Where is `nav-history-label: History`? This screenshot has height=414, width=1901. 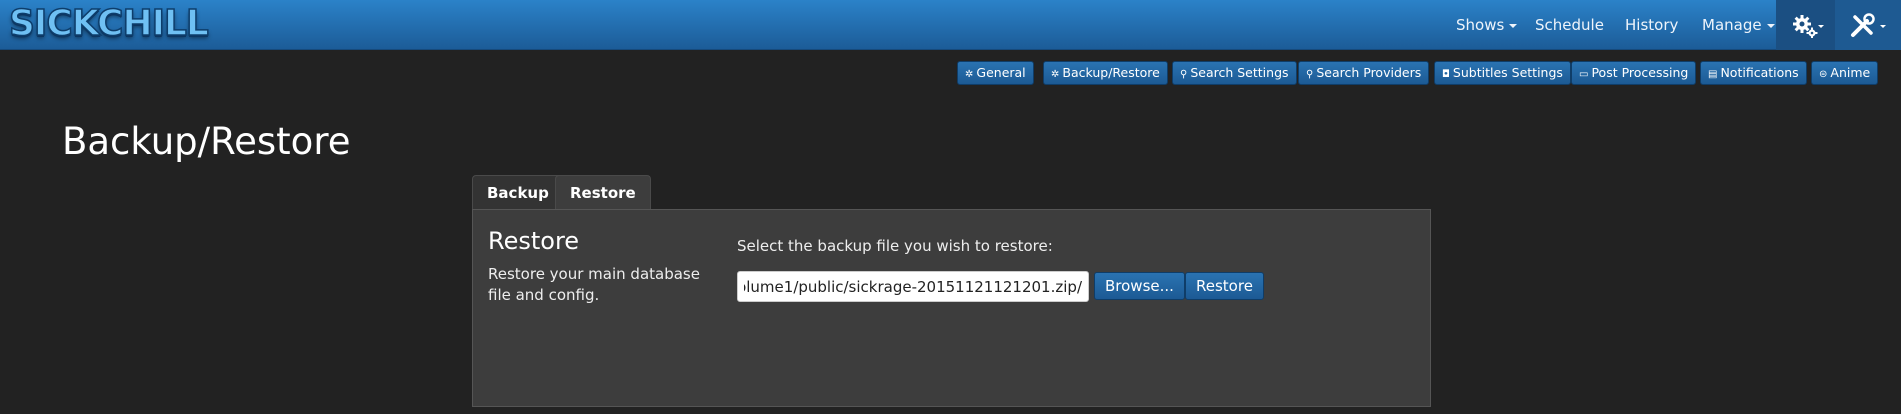
nav-history-label: History is located at coordinates (1652, 25).